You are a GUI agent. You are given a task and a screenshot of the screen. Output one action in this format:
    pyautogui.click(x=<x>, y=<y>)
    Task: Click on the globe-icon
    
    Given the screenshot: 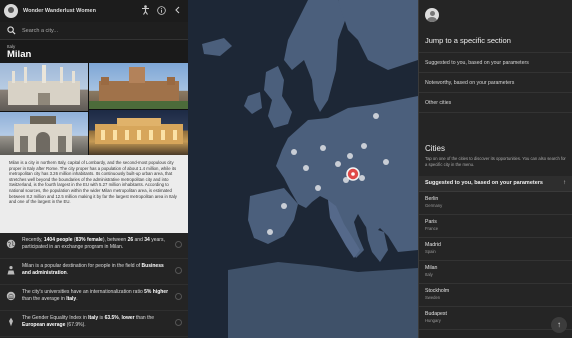 What is the action you would take?
    pyautogui.click(x=11, y=244)
    